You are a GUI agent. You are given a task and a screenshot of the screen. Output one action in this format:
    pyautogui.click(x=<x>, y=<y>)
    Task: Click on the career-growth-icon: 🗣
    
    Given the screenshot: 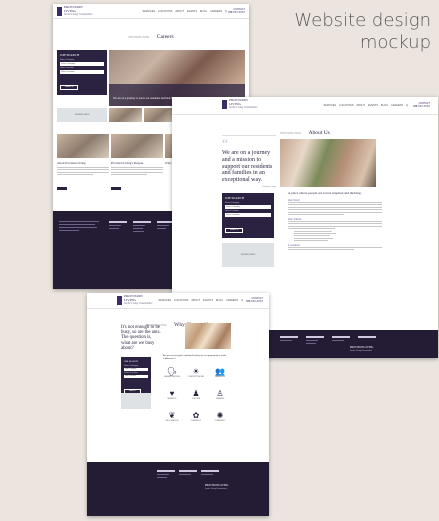 What is the action you would take?
    pyautogui.click(x=172, y=371)
    